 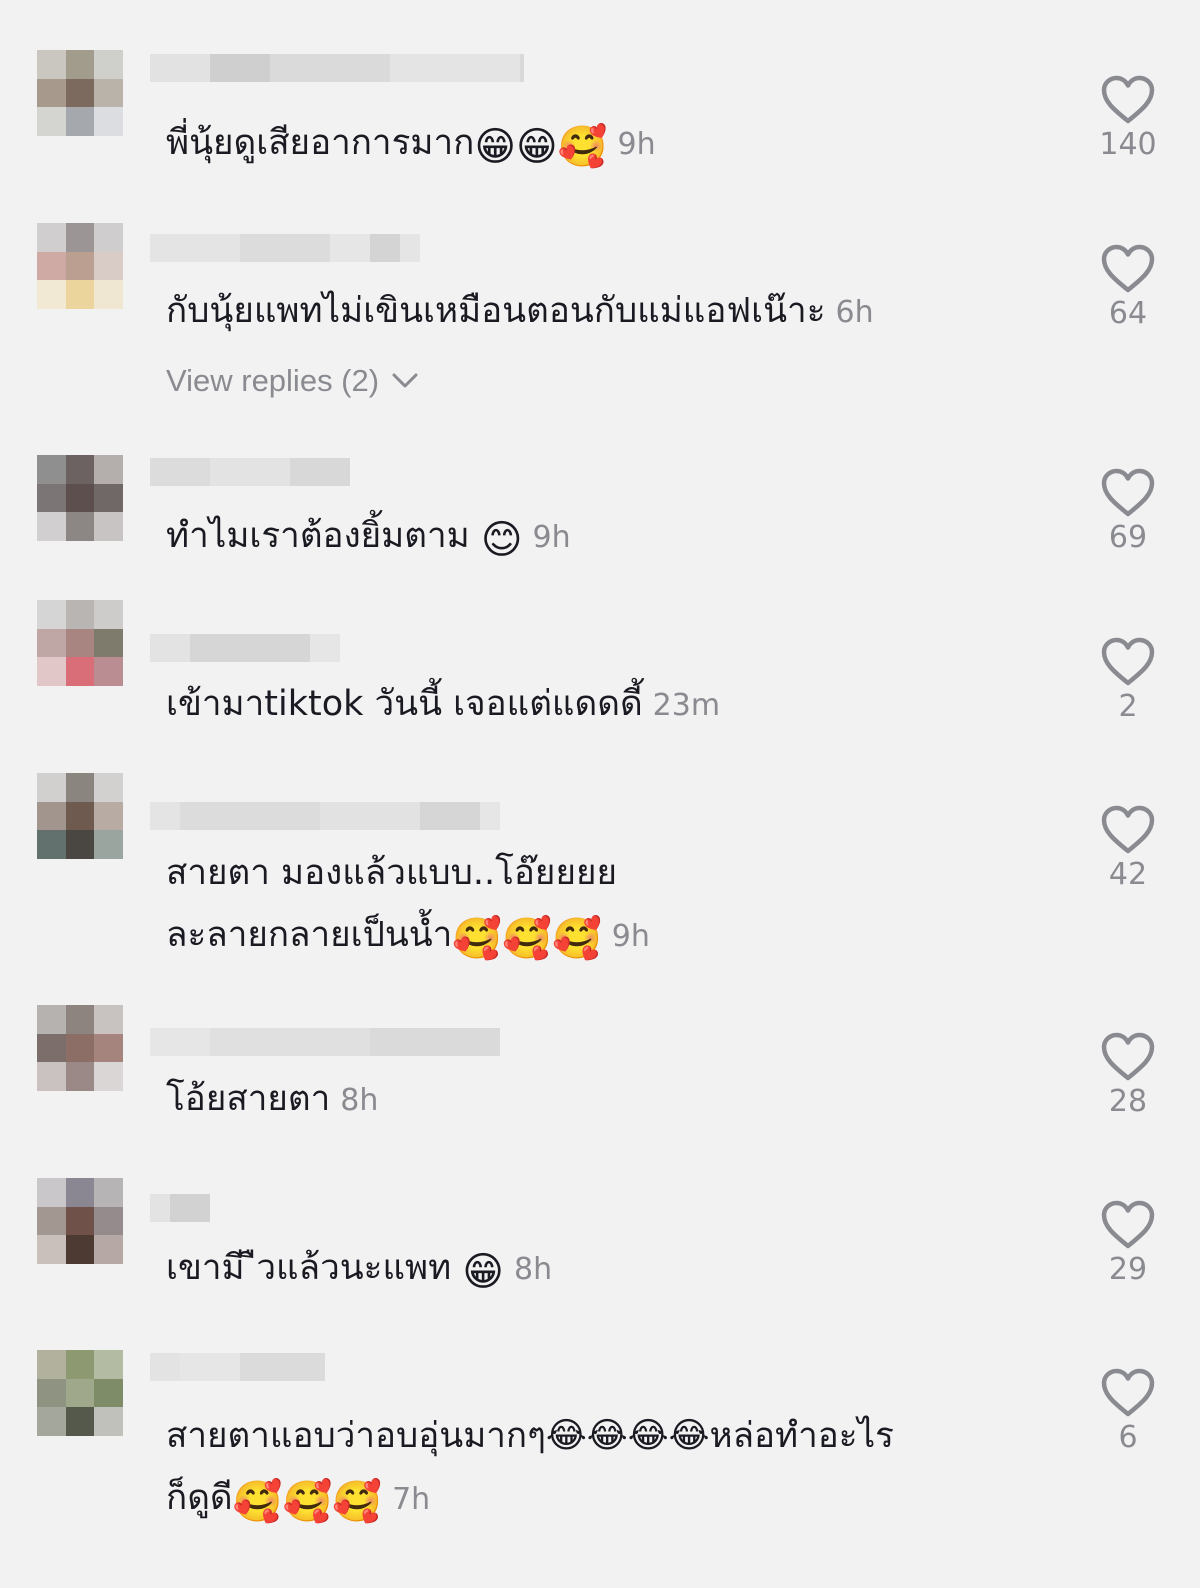 I want to click on comment-text: เข้ามาtiktok วันนี้ เจอแต่แดดดี้ 23m, so click(x=443, y=704).